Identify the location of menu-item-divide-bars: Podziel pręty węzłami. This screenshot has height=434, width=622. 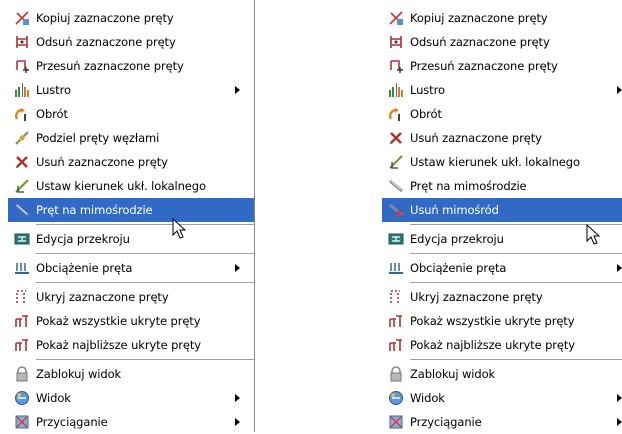
(131, 138).